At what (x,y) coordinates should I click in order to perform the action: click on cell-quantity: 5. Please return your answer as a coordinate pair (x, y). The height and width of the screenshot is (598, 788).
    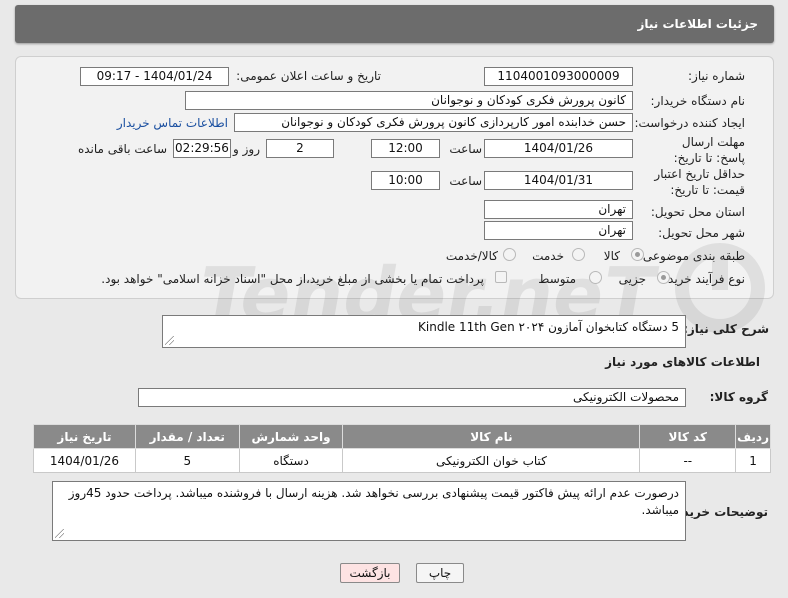
    Looking at the image, I should click on (187, 460).